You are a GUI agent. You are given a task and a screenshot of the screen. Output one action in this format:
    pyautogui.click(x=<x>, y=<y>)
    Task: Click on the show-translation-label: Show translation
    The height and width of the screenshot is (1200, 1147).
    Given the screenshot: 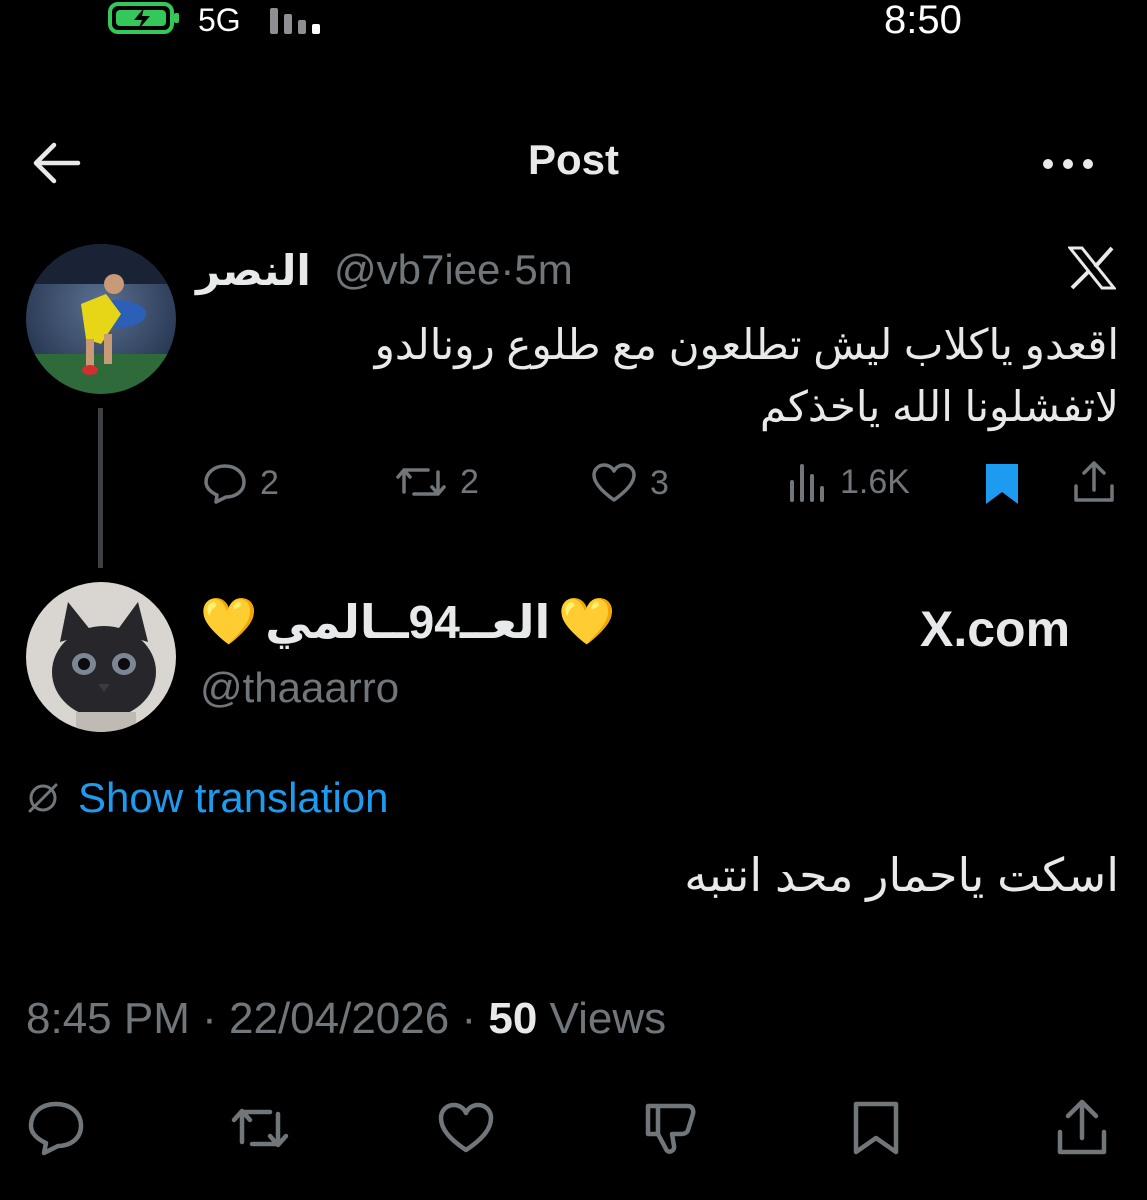 What is the action you would take?
    pyautogui.click(x=233, y=797)
    